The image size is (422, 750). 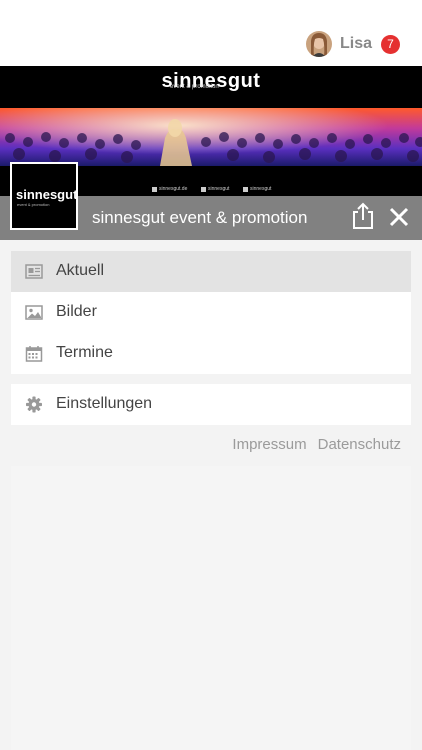 What do you see at coordinates (80, 271) in the screenshot?
I see `menu-label-aktuell: Aktuell` at bounding box center [80, 271].